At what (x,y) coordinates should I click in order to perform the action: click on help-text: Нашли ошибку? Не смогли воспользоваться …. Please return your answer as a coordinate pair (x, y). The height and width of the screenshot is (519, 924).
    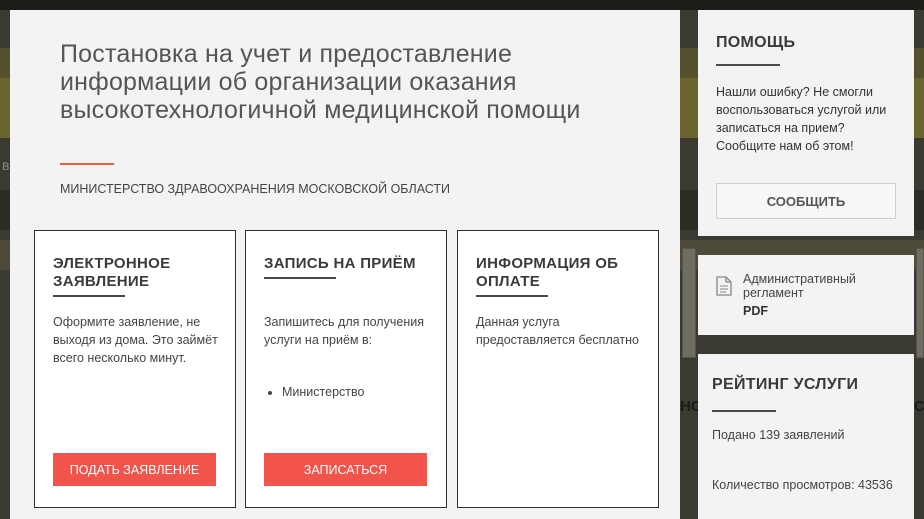
    Looking at the image, I should click on (801, 119).